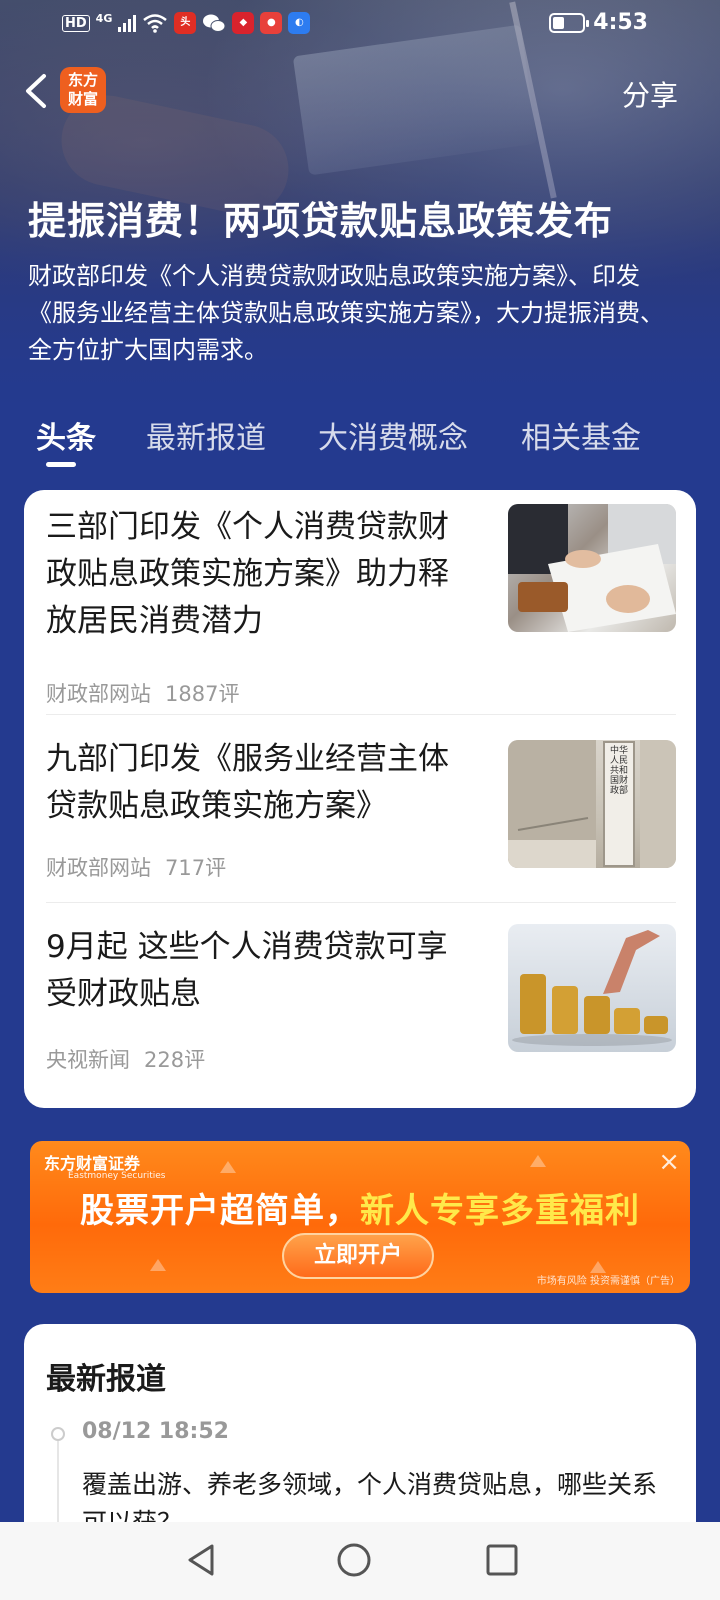 The width and height of the screenshot is (720, 1600). I want to click on eastmoney-logo: 东方 财富, so click(83, 90).